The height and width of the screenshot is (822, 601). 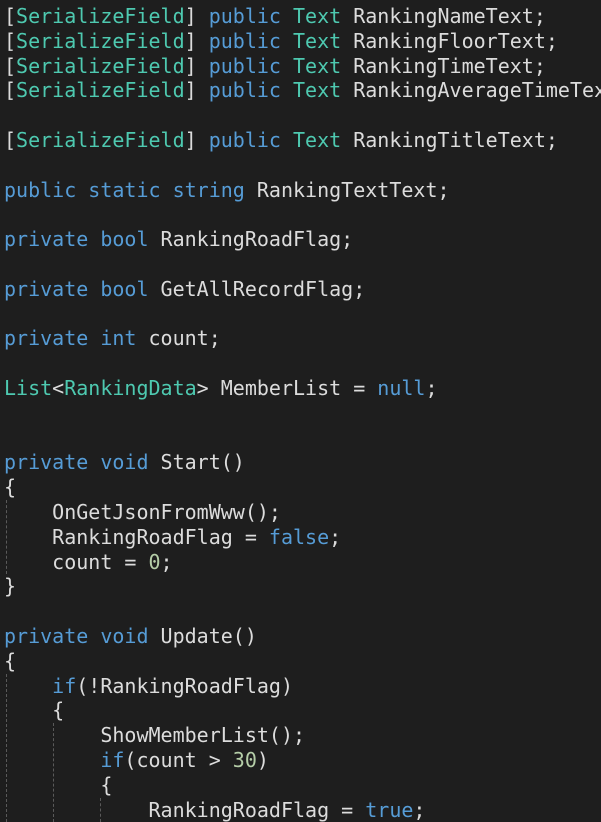 I want to click on code-line: if(count > 30), so click(x=302, y=760).